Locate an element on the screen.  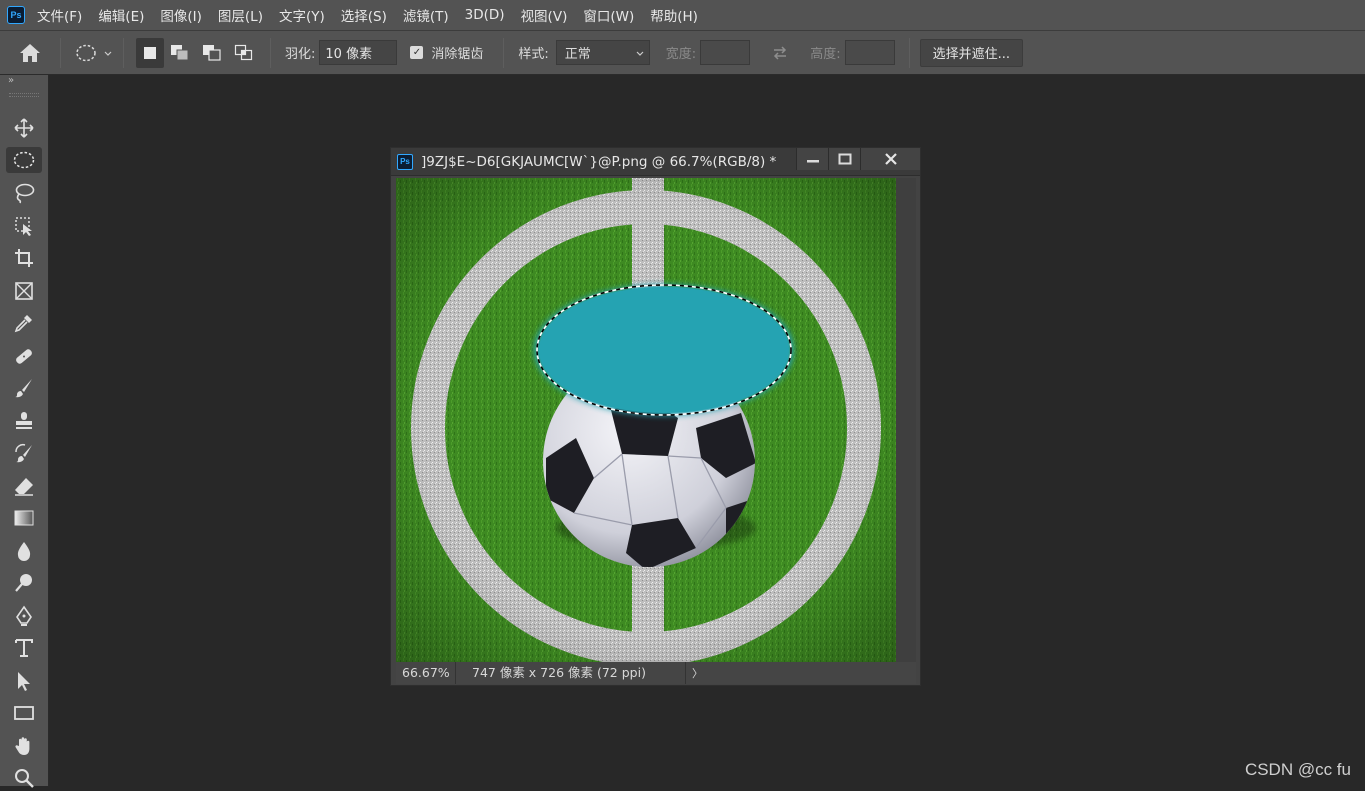
dodge-icon is located at coordinates (24, 583).